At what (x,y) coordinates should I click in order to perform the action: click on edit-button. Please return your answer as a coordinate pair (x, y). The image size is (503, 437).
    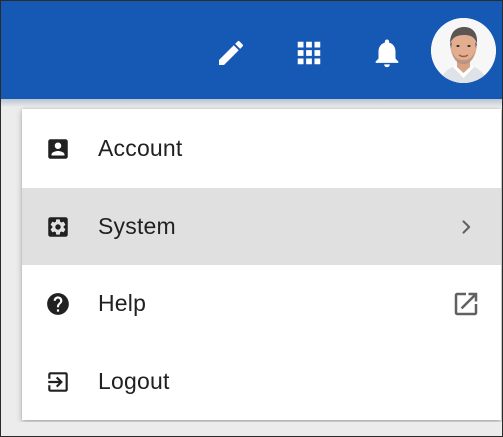
    Looking at the image, I should click on (231, 53).